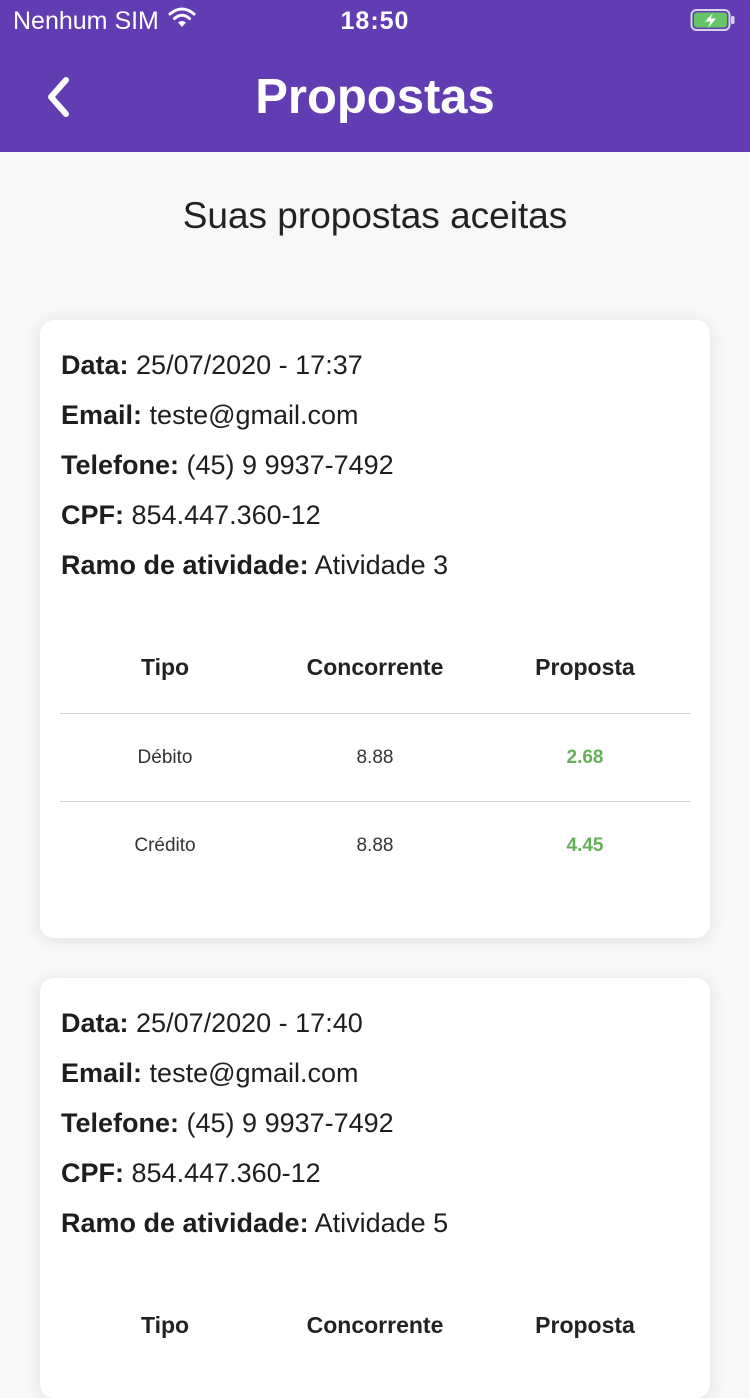 This screenshot has height=1398, width=750. Describe the element at coordinates (165, 757) in the screenshot. I see `cell-tipo: Débito` at that location.